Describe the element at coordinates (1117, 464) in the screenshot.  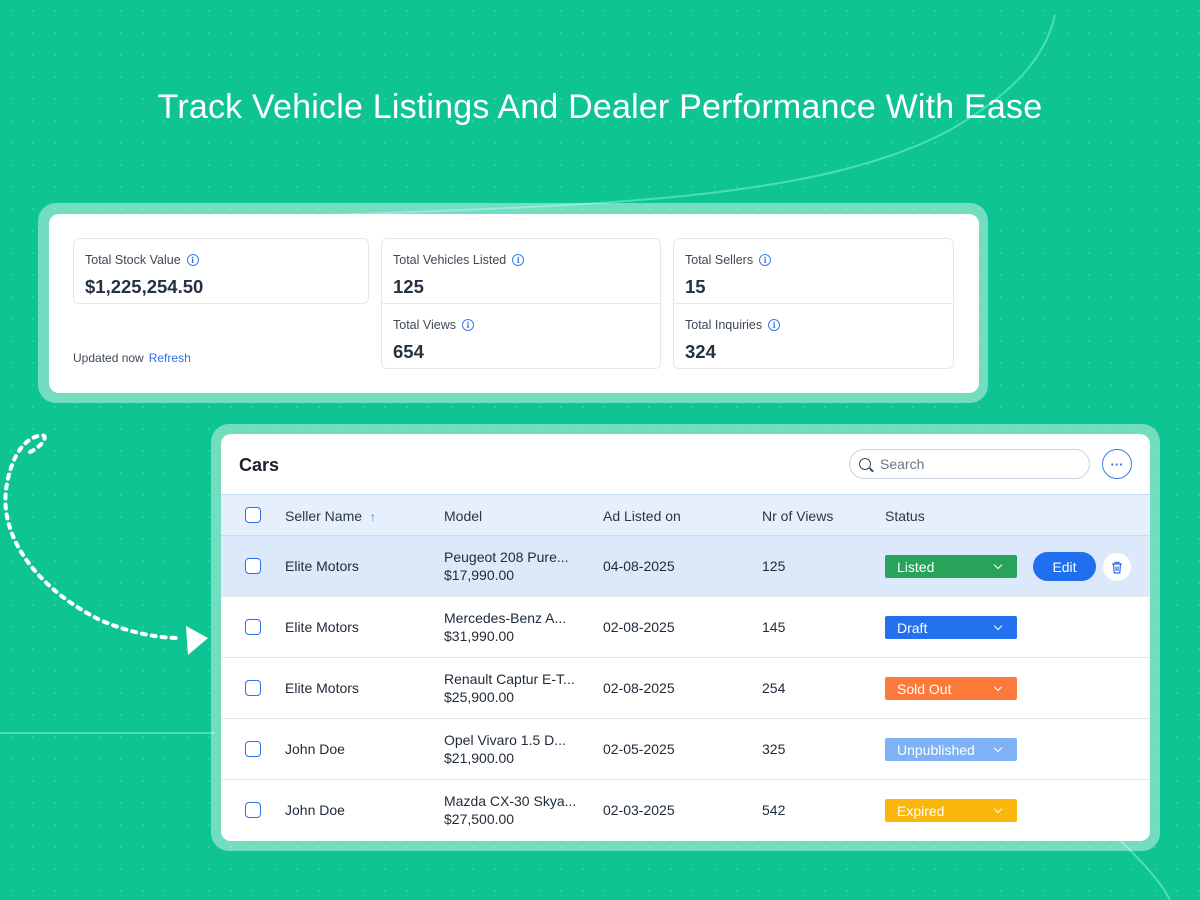
I see `more-actions-button: ···` at that location.